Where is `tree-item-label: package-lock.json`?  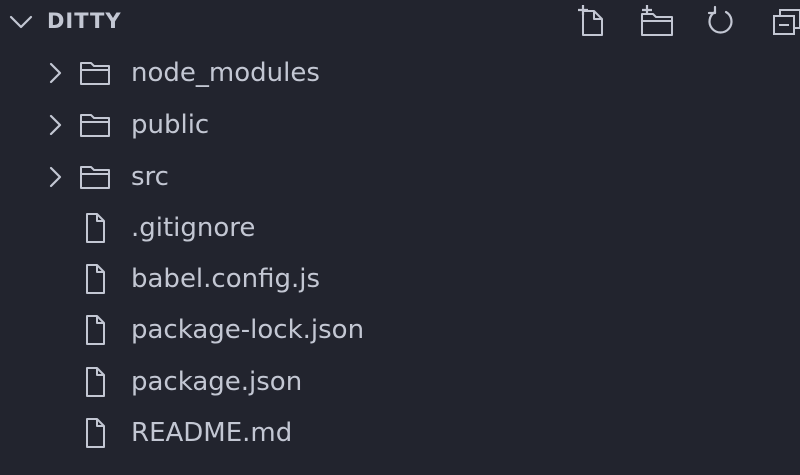
tree-item-label: package-lock.json is located at coordinates (247, 330).